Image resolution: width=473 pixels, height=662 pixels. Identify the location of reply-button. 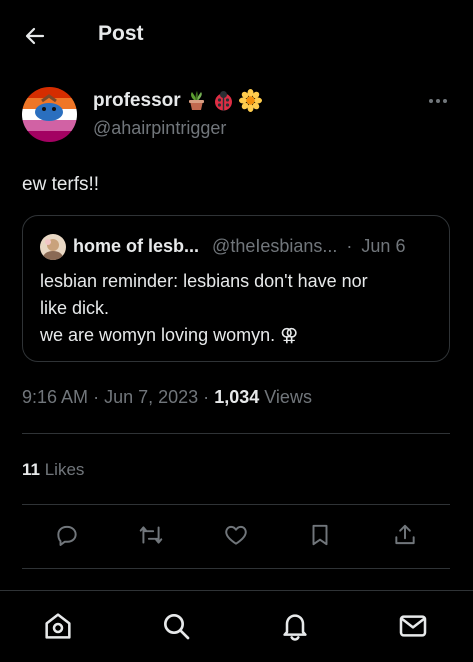
(67, 535).